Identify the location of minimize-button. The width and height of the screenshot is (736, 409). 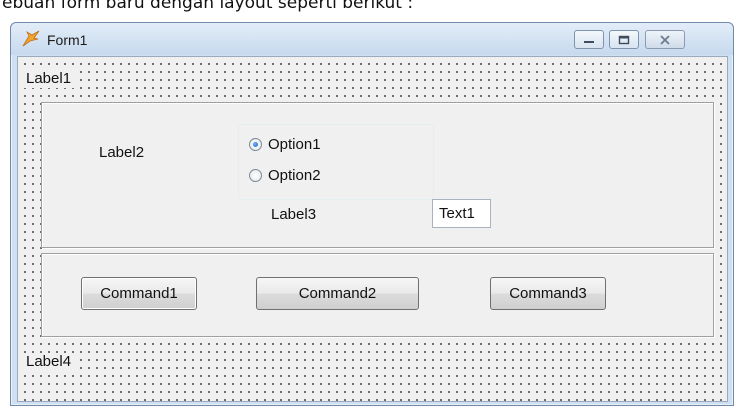
(589, 39).